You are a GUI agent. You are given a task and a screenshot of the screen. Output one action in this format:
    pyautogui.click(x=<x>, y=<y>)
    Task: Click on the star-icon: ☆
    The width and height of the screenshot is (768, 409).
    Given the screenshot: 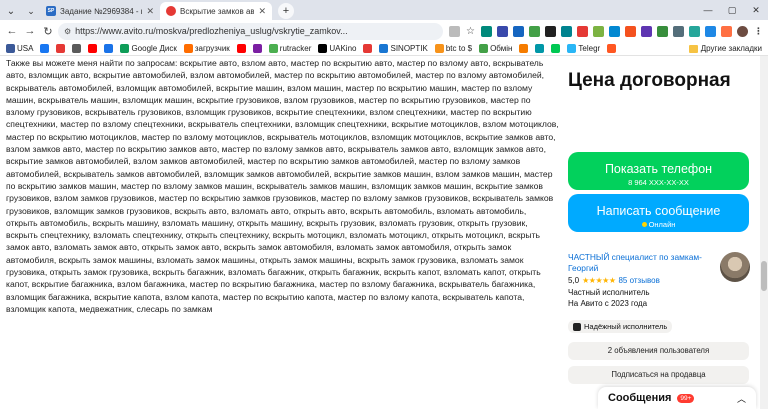 What is the action you would take?
    pyautogui.click(x=470, y=31)
    